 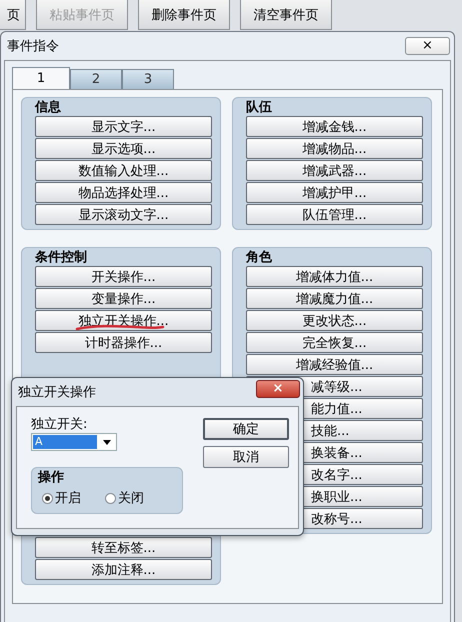 What do you see at coordinates (33, 46) in the screenshot?
I see `window-title: 事件指令` at bounding box center [33, 46].